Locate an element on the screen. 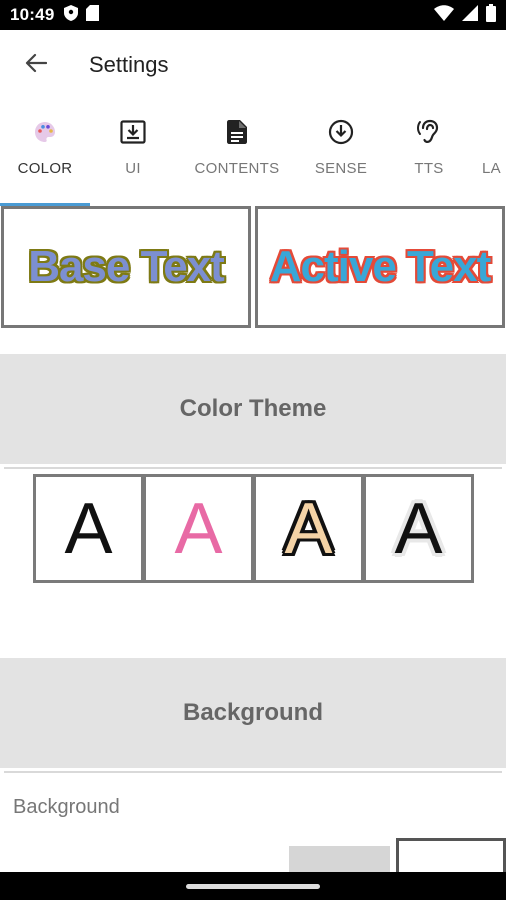 The height and width of the screenshot is (900, 506). tab-tts: TTS is located at coordinates (429, 157).